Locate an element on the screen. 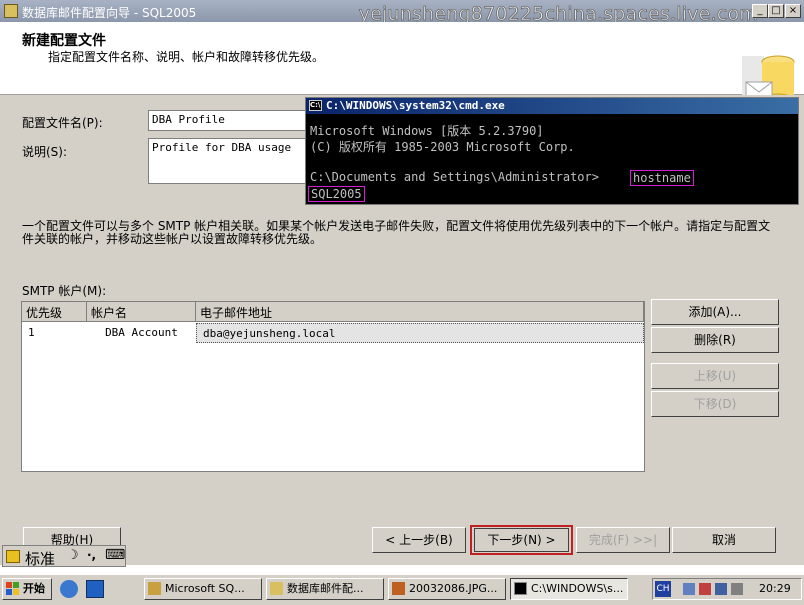 This screenshot has width=804, height=605. page-subtitle: 指定配置文件名称、说明、帐户和故障转移优先级。 is located at coordinates (186, 57).